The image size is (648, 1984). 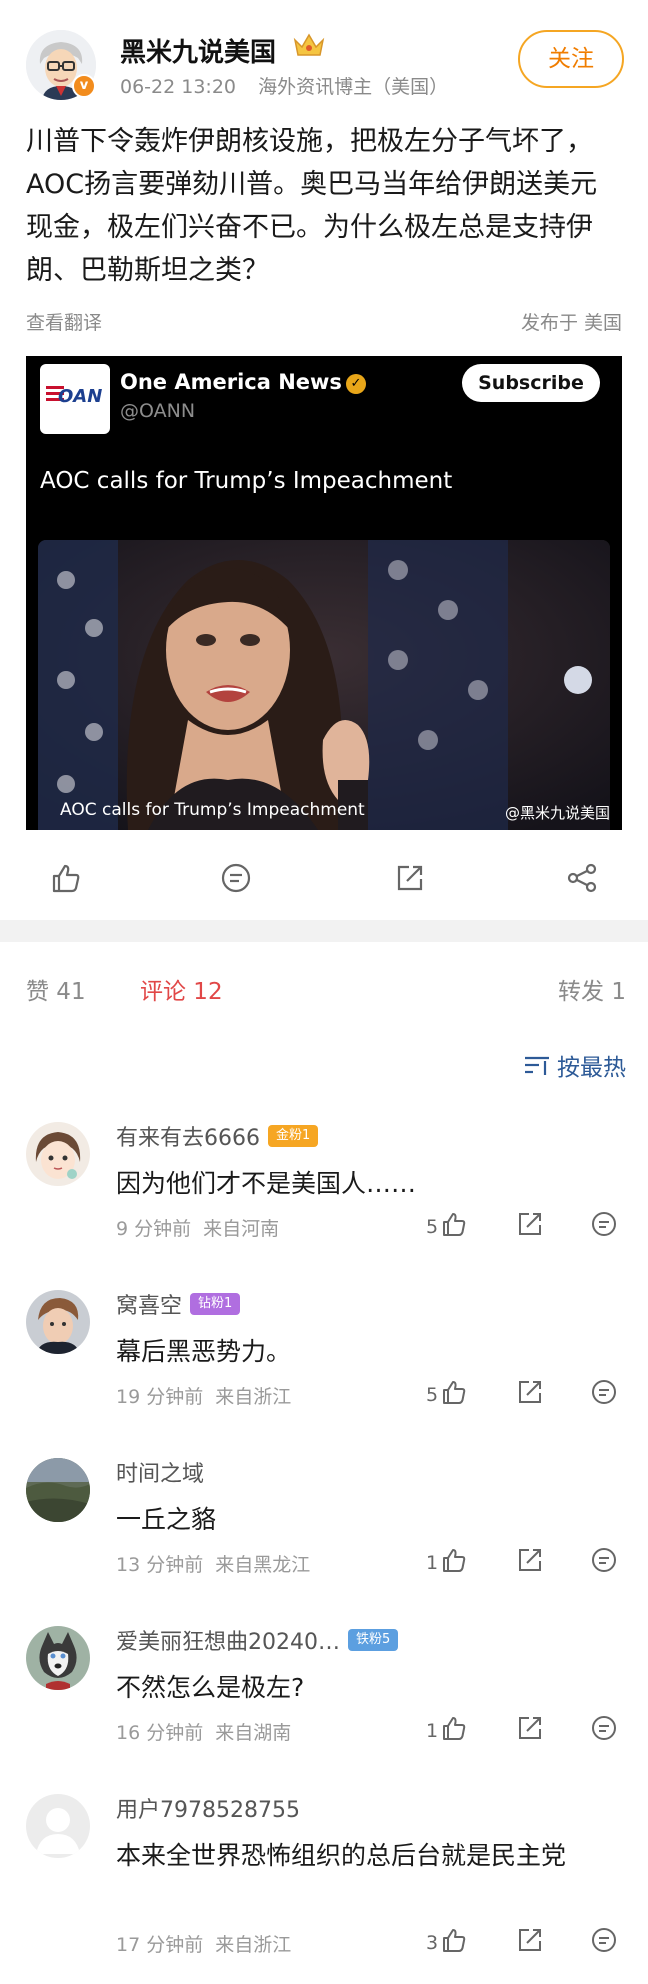 I want to click on watermark: @黑米九说美国, so click(x=557, y=813).